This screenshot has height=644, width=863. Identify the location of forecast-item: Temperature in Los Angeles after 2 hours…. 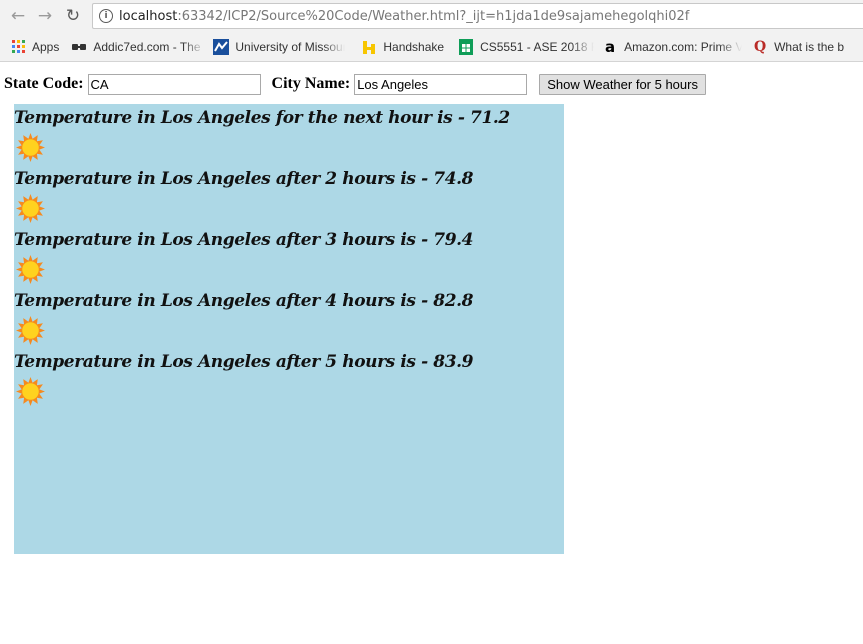
(289, 196).